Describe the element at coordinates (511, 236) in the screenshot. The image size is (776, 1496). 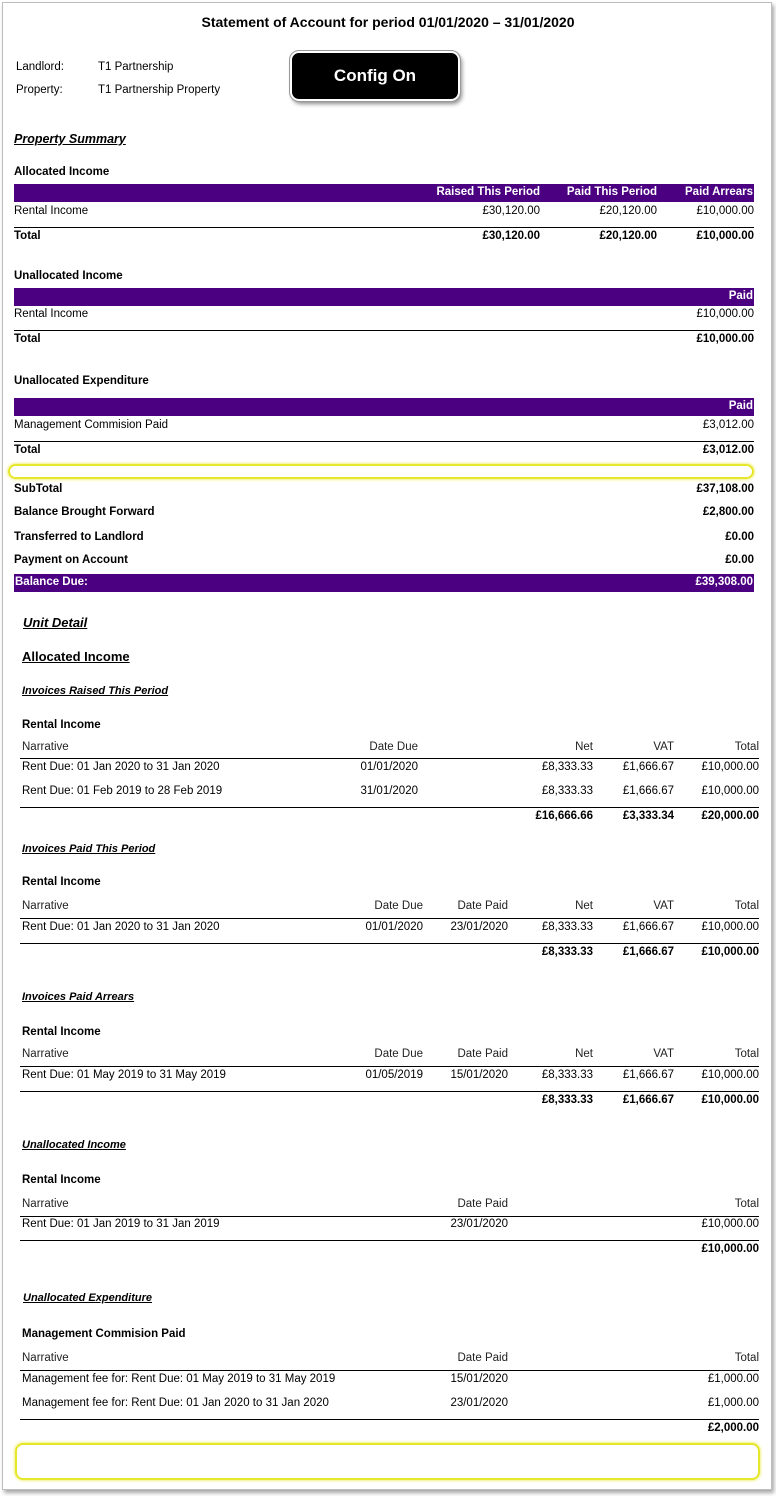
I see `allocated-raised-total: £30,120.00` at that location.